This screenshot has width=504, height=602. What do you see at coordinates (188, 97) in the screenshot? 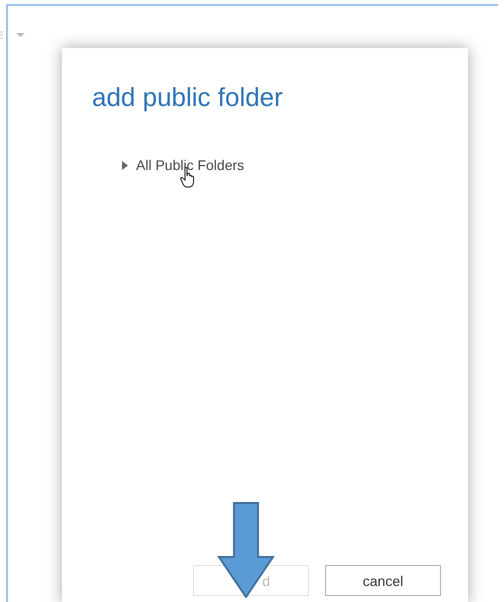
I see `dialog-title: add public folder` at bounding box center [188, 97].